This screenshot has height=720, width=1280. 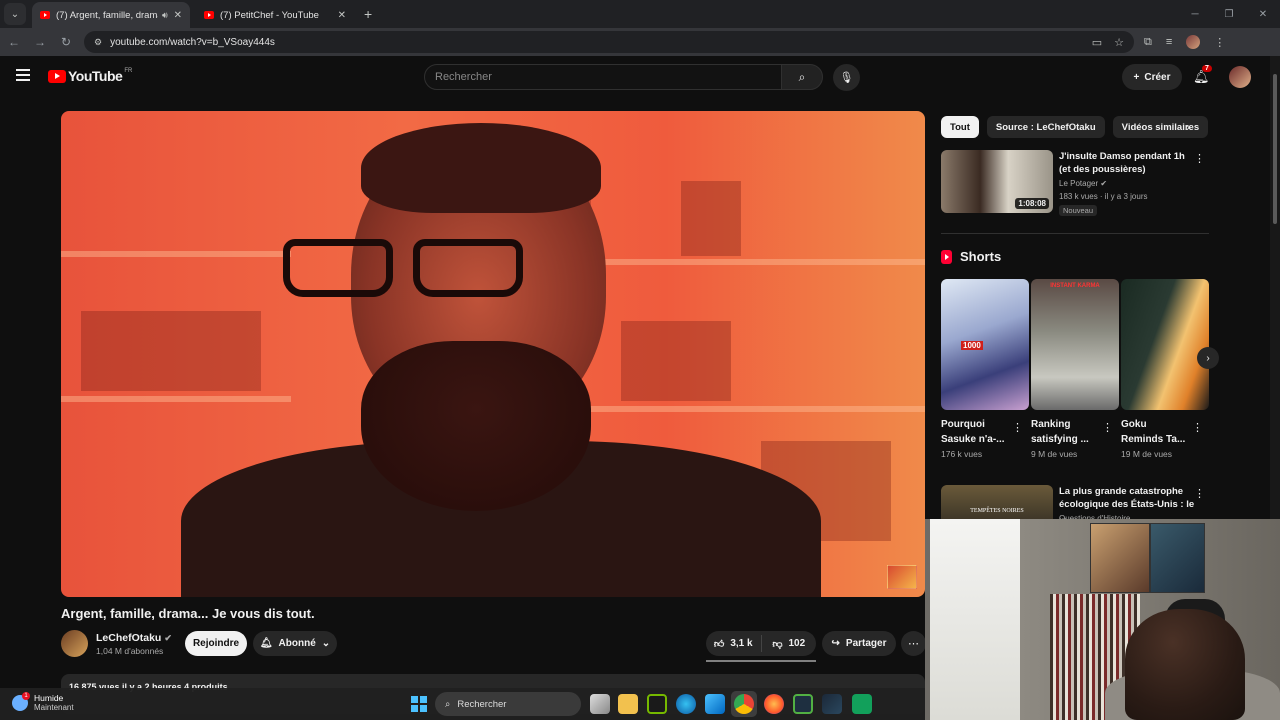 I want to click on chip-source: Source : LeChefOtaku, so click(x=1045, y=127).